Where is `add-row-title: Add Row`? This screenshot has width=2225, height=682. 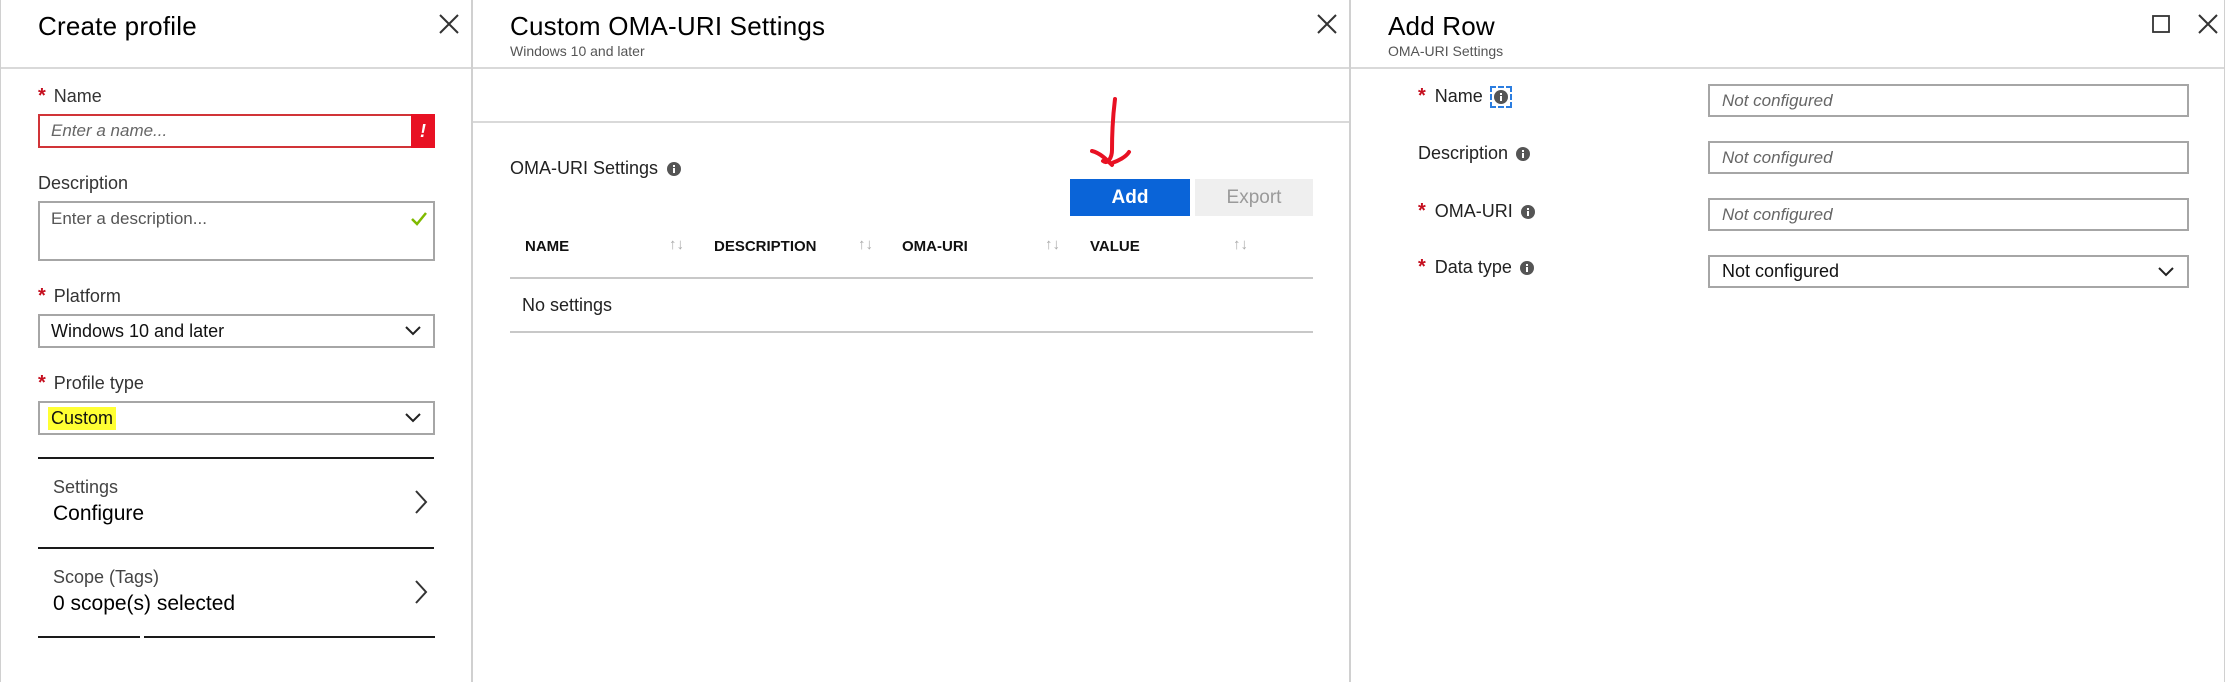
add-row-title: Add Row is located at coordinates (1441, 26).